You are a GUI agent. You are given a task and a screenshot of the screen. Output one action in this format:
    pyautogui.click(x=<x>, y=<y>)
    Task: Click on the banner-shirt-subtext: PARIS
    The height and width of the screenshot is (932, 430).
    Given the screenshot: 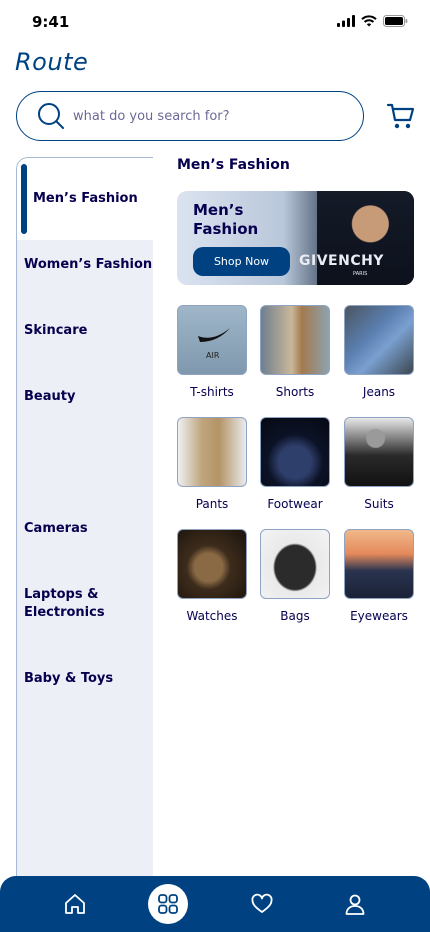 What is the action you would take?
    pyautogui.click(x=360, y=274)
    